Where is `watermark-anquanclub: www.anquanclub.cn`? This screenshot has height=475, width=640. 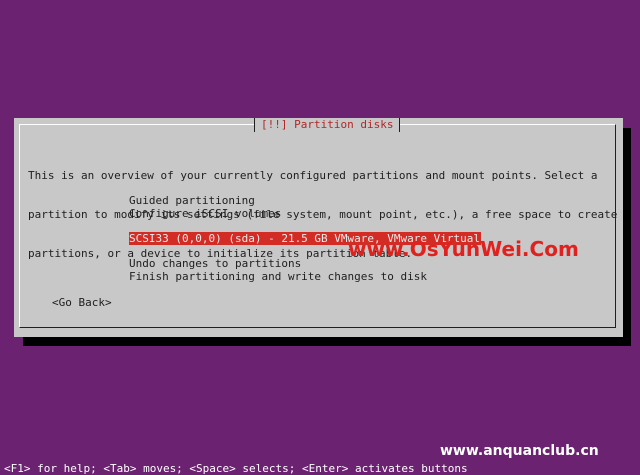 watermark-anquanclub: www.anquanclub.cn is located at coordinates (519, 451).